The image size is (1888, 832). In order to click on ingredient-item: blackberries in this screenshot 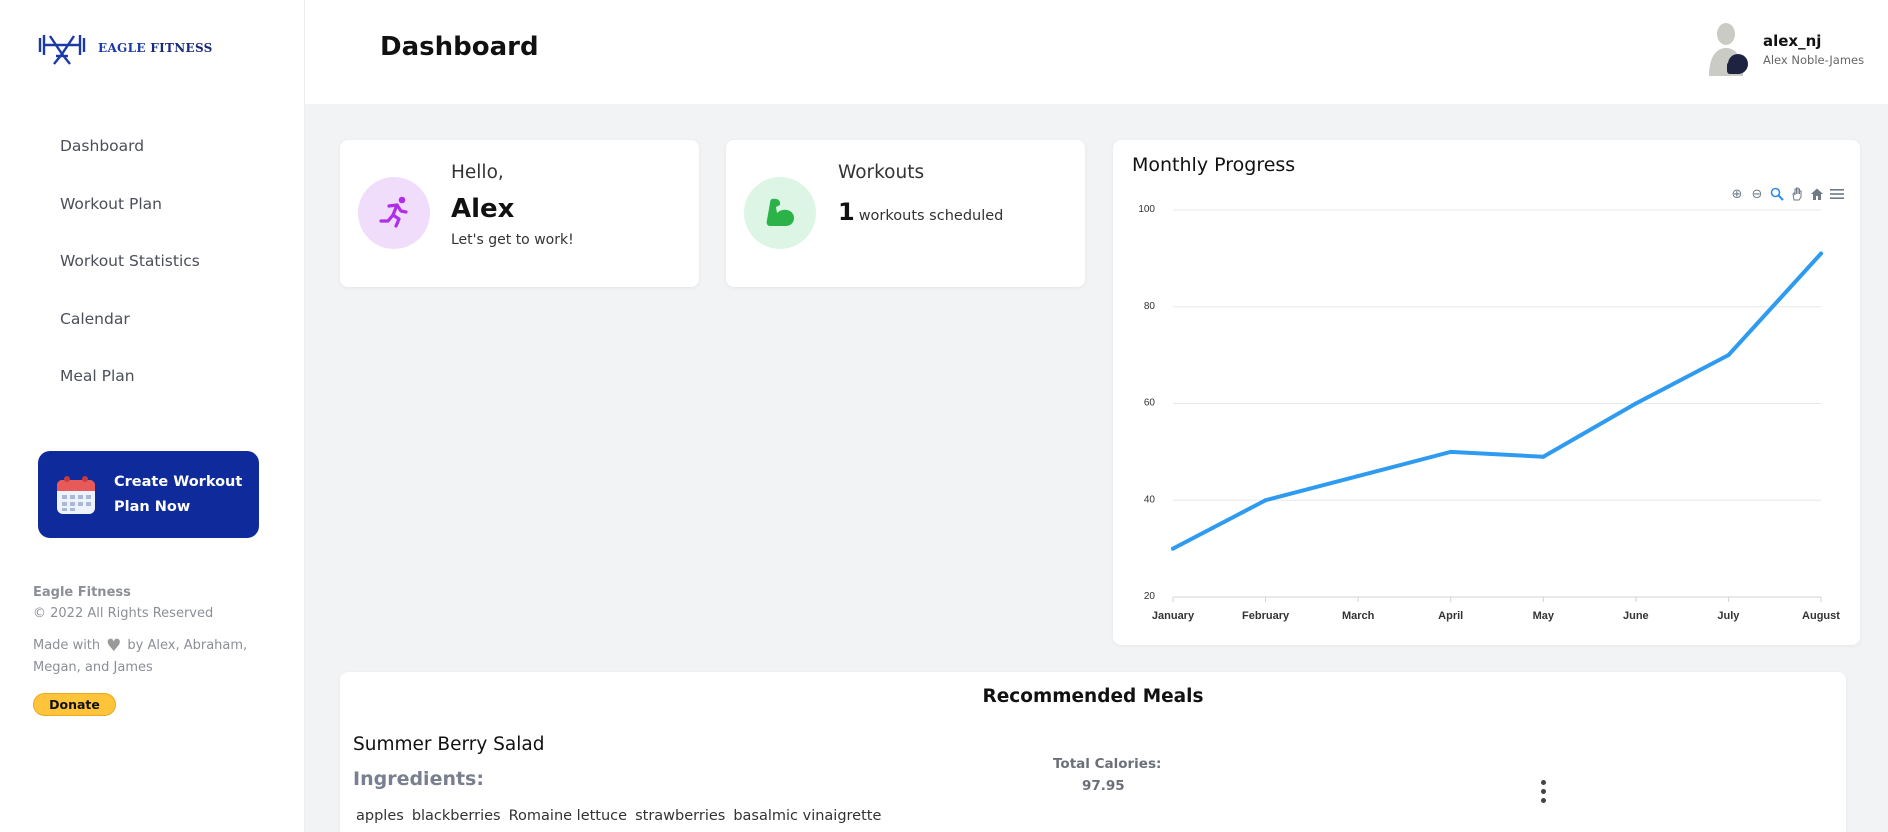, I will do `click(456, 816)`.